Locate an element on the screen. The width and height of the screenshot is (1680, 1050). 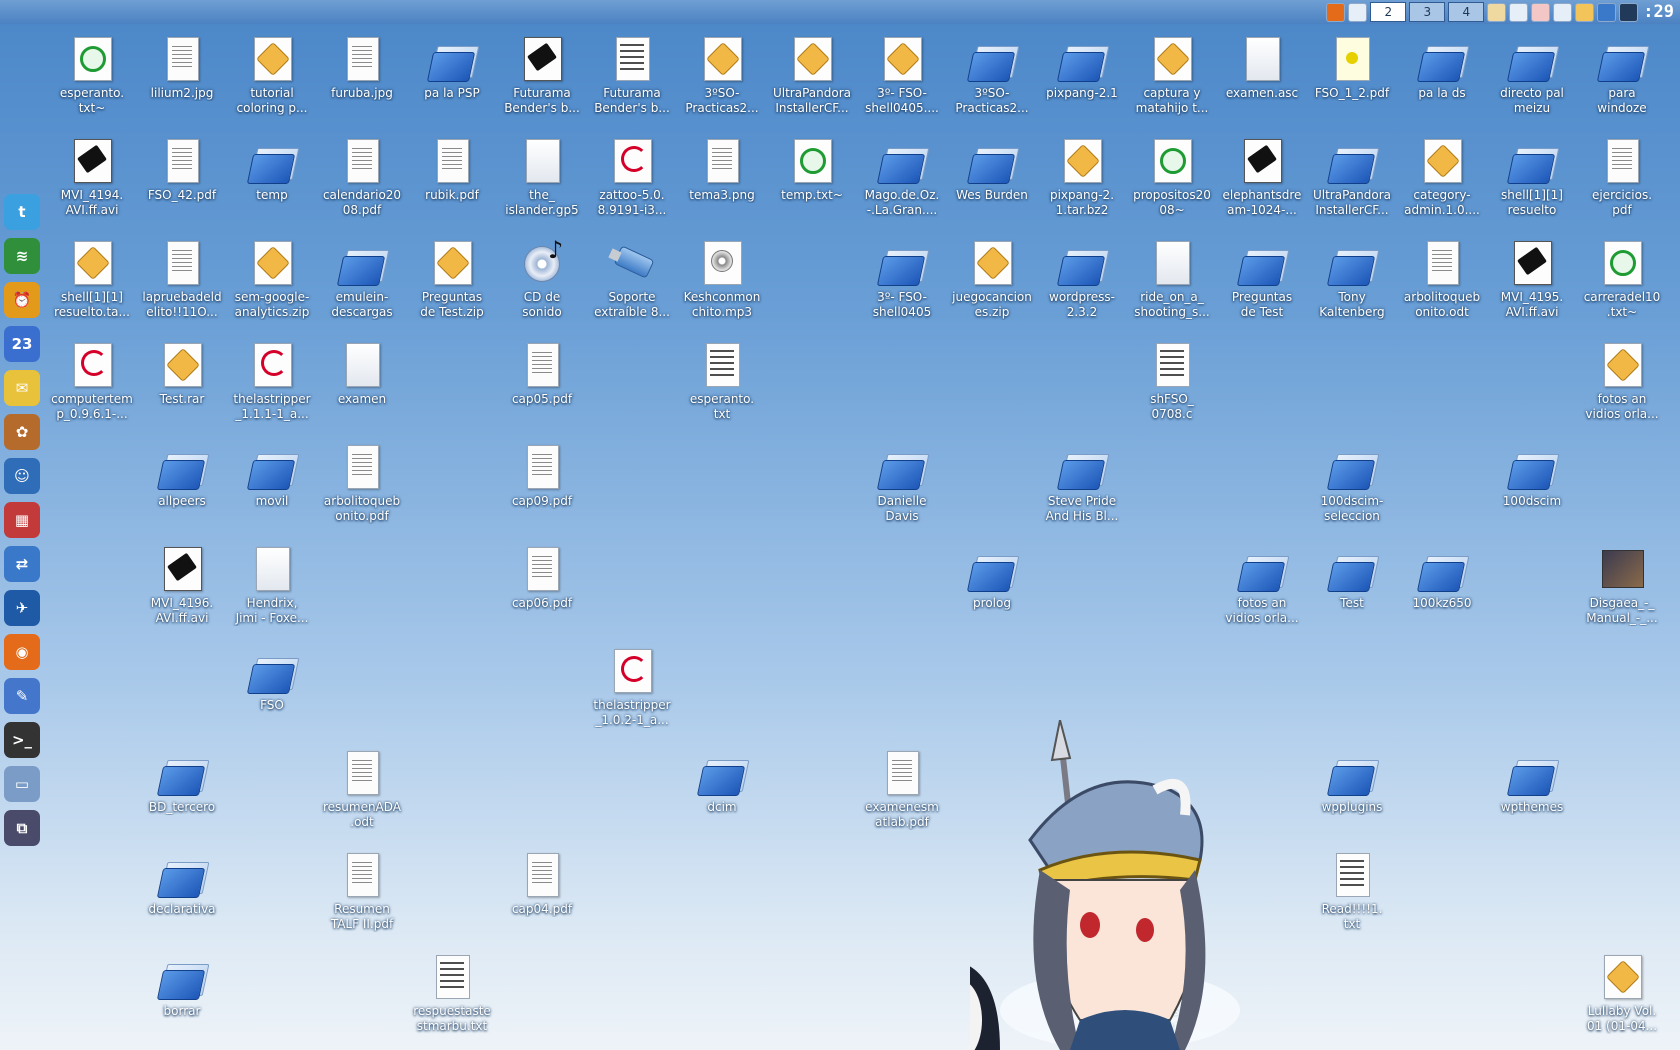
desktop-icon: cap05.pdf is located at coordinates (542, 373).